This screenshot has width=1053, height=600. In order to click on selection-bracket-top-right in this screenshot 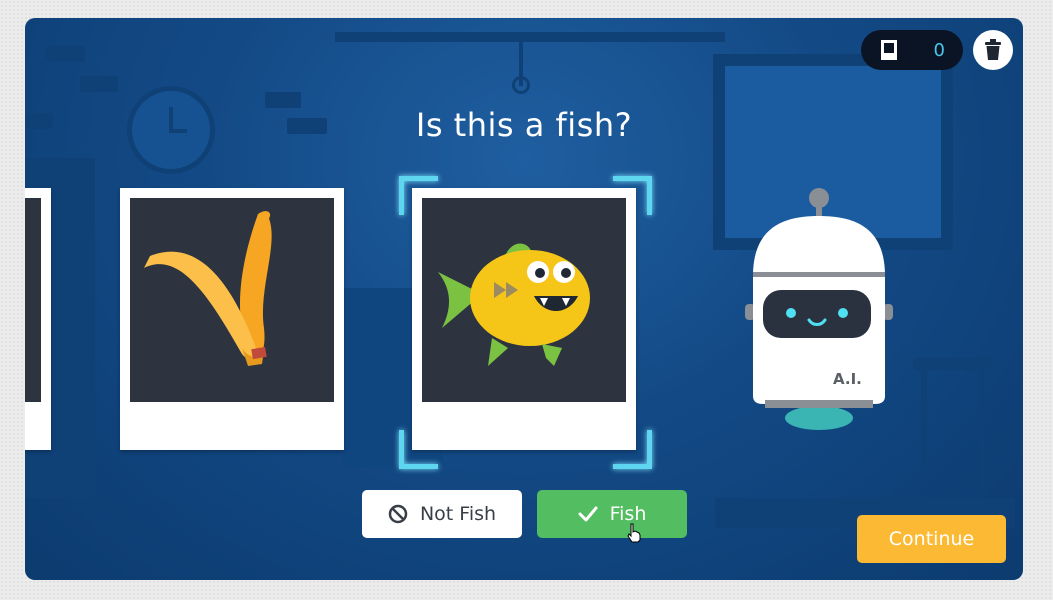, I will do `click(632, 195)`.